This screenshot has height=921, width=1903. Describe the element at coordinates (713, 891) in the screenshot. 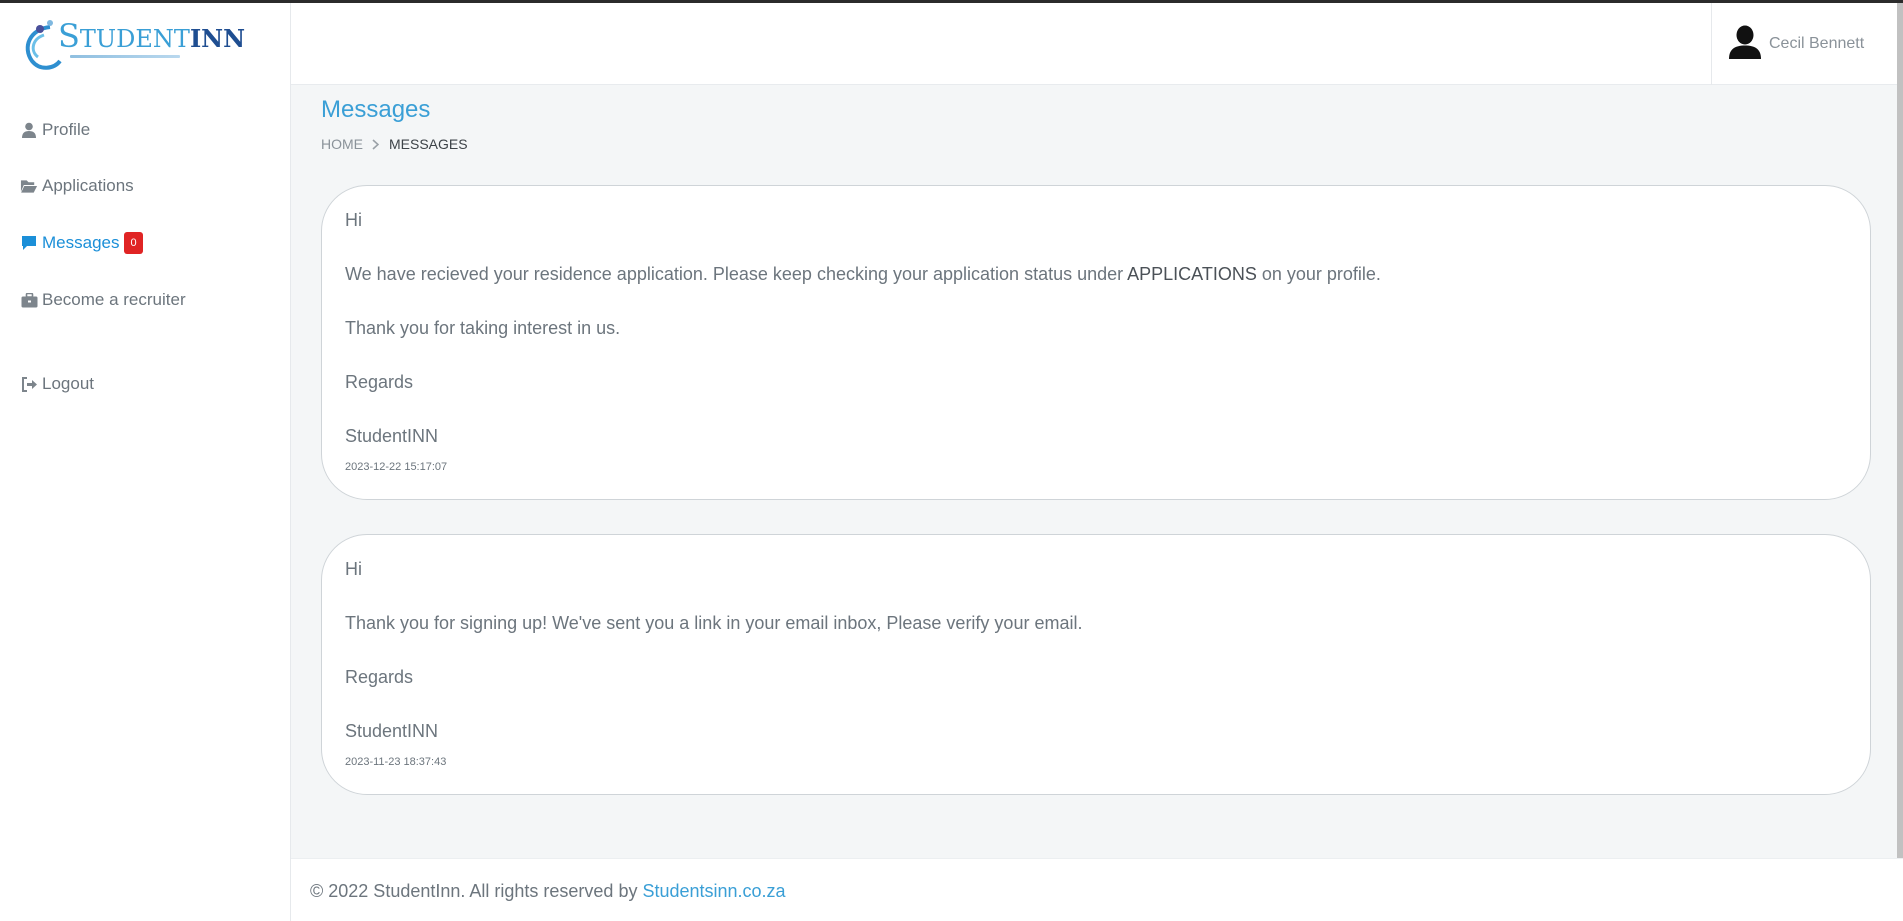

I see `footer-website-link: Studentsinn.co.za` at that location.